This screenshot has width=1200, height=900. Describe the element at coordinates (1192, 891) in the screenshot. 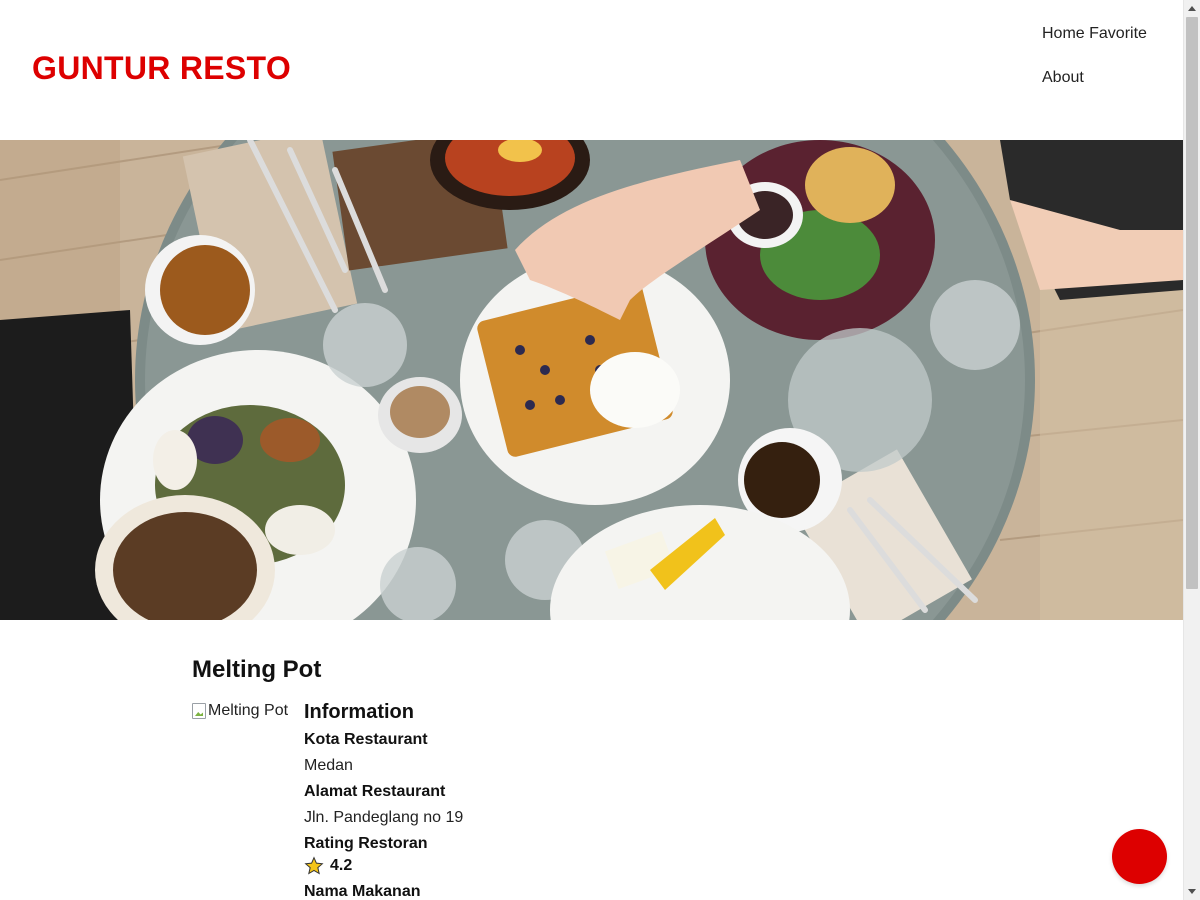

I see `scroll-down-arrow-icon` at that location.